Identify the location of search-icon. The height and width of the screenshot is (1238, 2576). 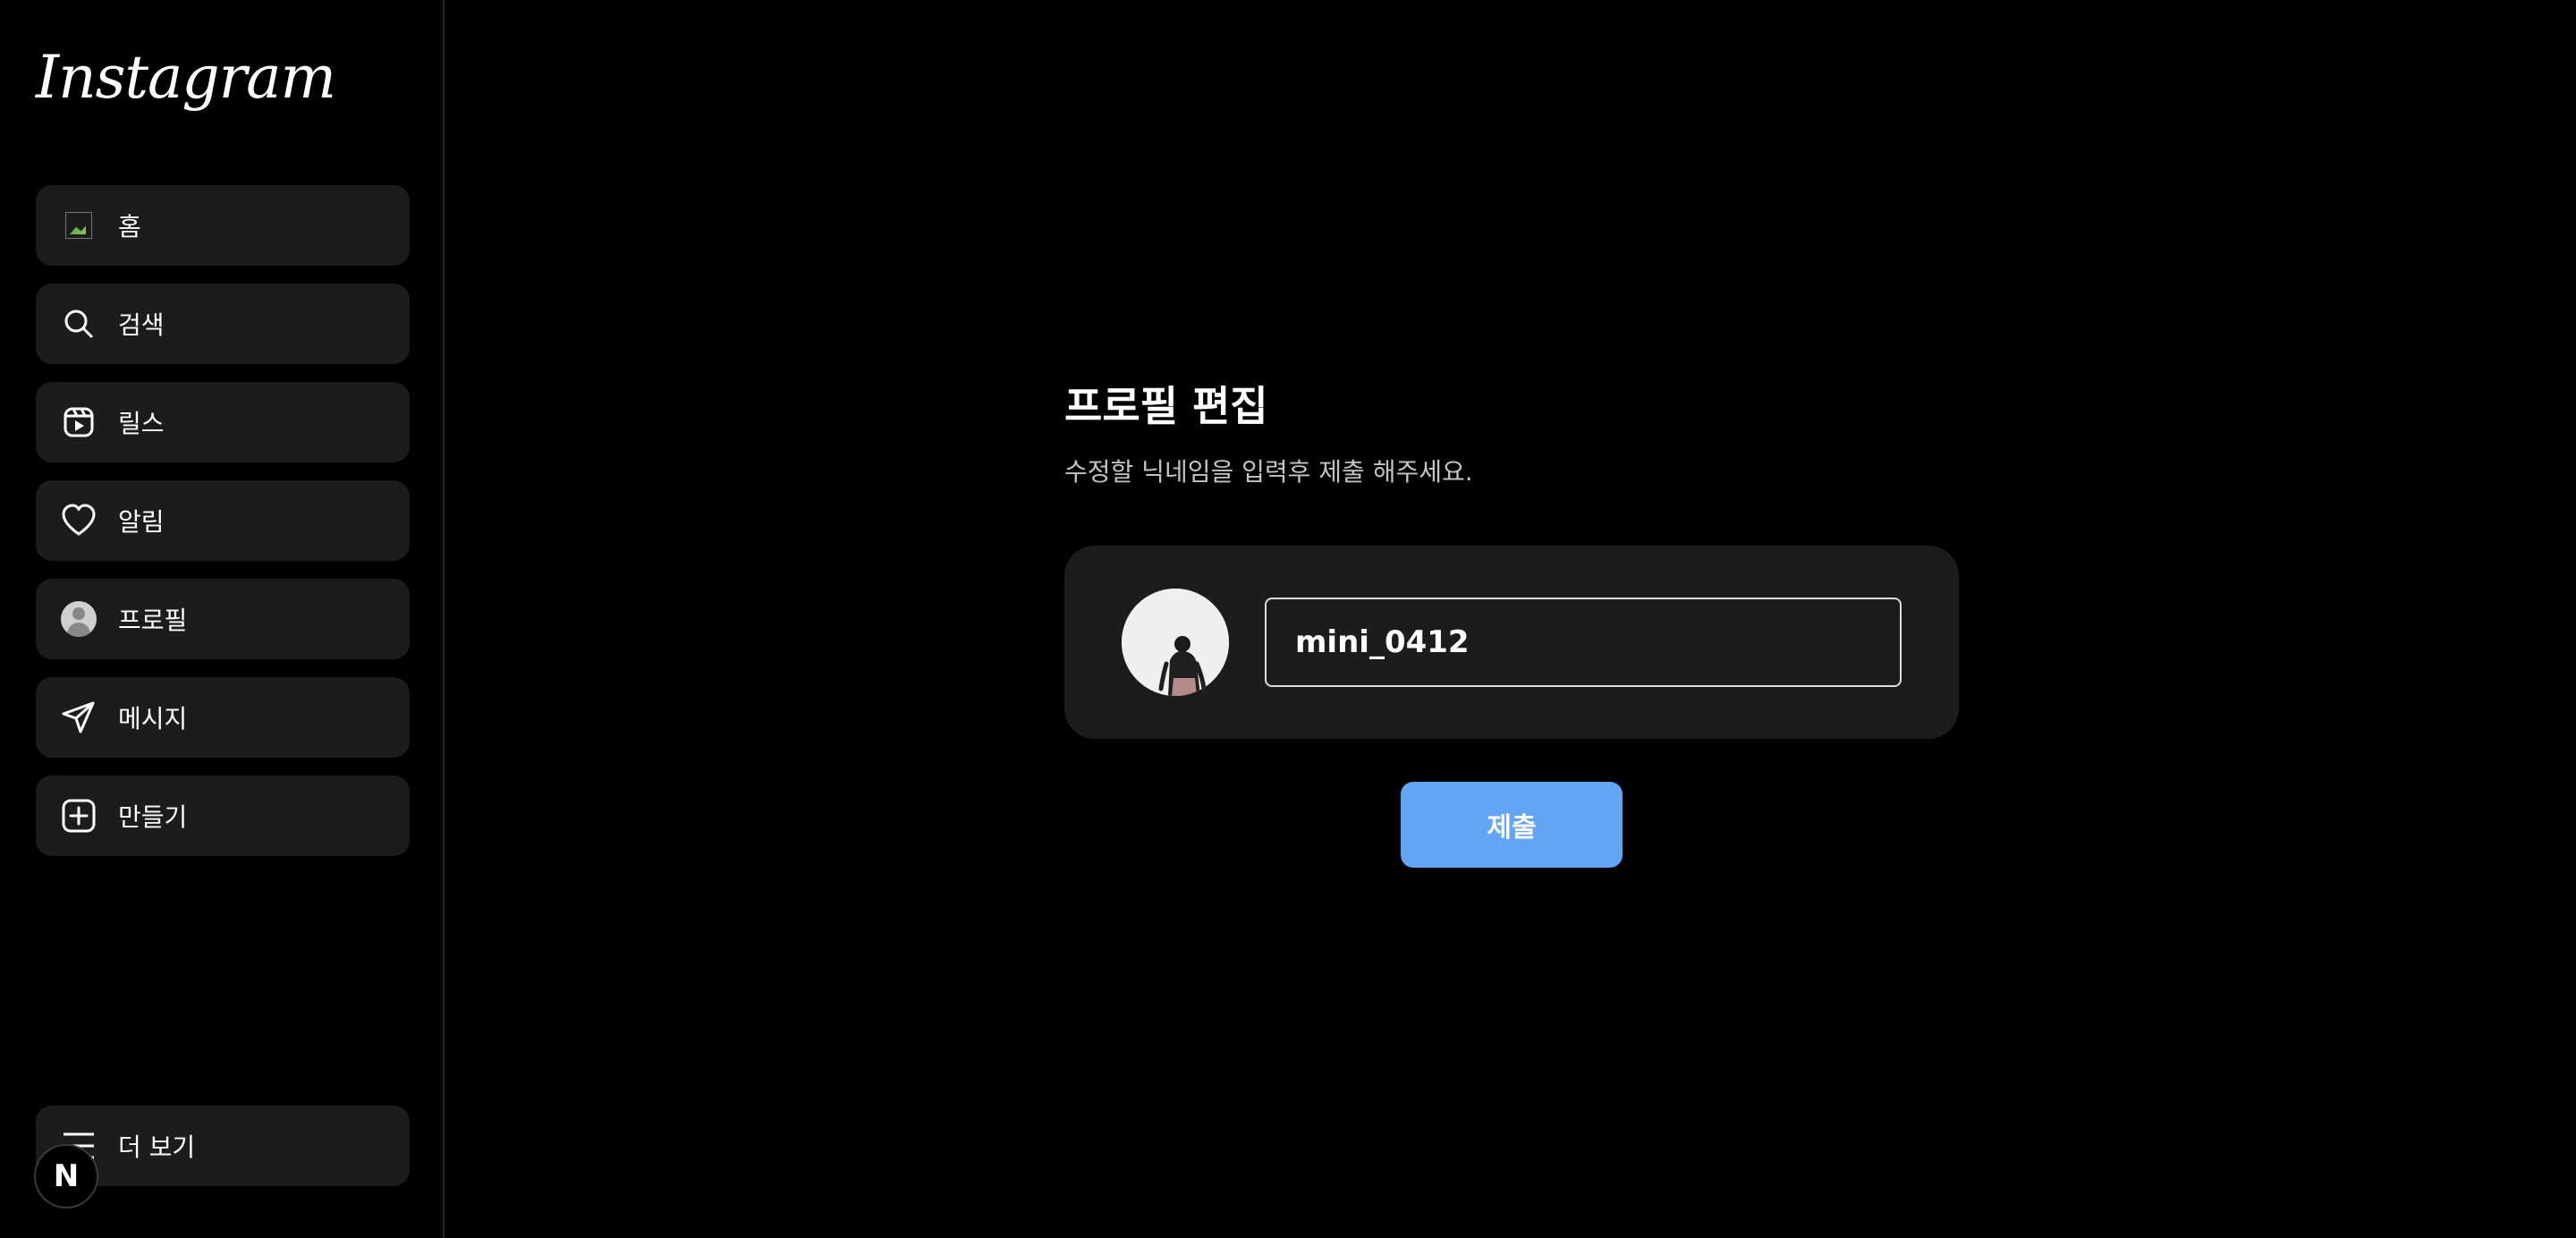
(79, 324).